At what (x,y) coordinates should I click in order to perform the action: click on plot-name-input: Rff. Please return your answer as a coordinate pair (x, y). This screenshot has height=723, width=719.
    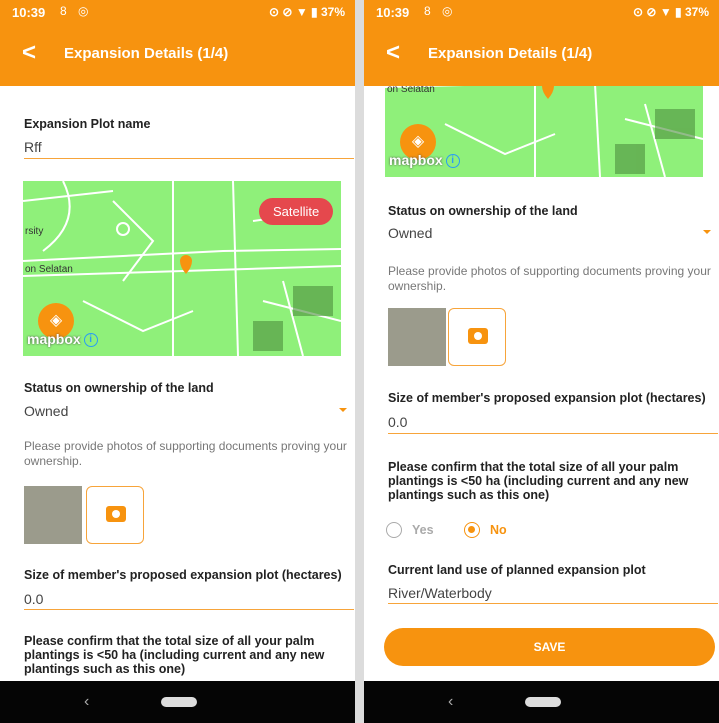
    Looking at the image, I should click on (33, 147).